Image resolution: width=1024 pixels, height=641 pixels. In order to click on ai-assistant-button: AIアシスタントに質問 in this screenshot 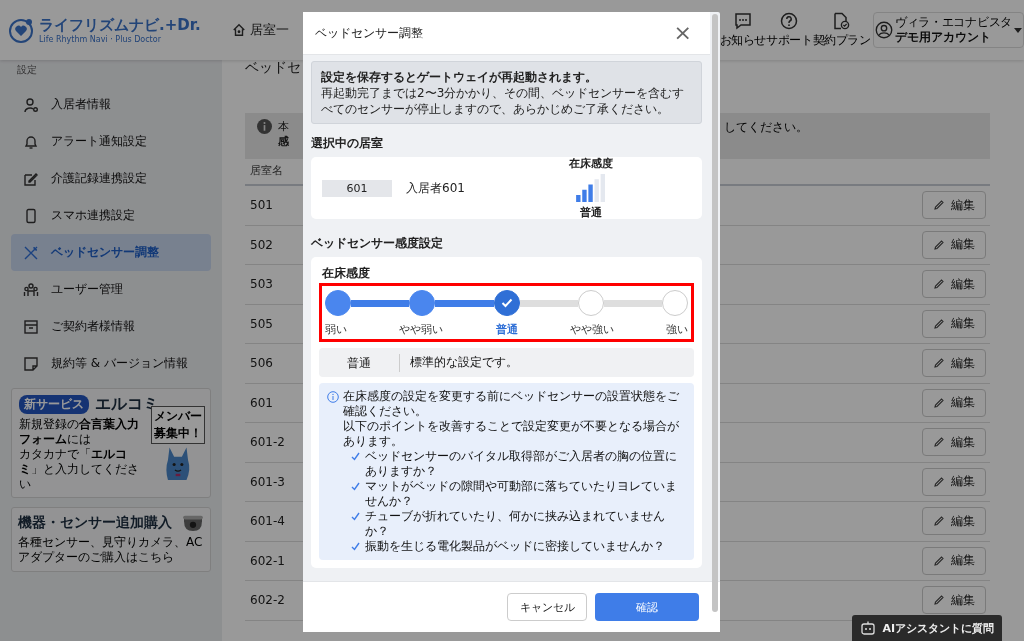, I will do `click(927, 628)`.